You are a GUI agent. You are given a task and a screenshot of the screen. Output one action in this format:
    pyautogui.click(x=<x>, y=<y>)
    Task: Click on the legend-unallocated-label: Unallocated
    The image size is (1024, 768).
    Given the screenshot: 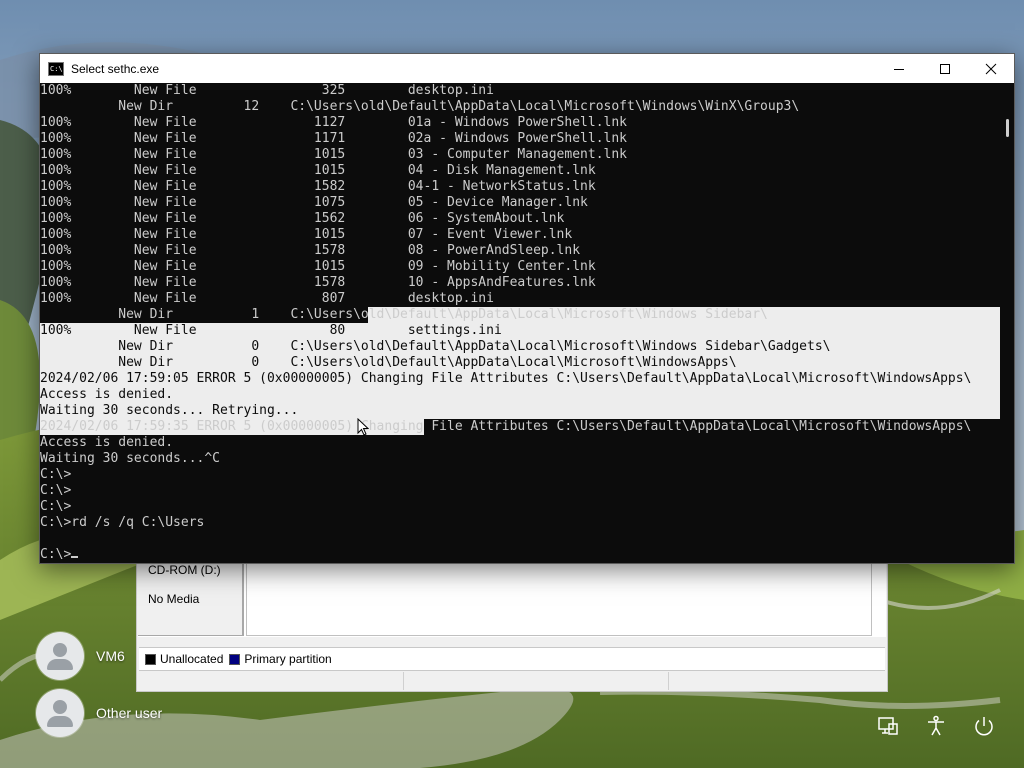 What is the action you would take?
    pyautogui.click(x=192, y=659)
    